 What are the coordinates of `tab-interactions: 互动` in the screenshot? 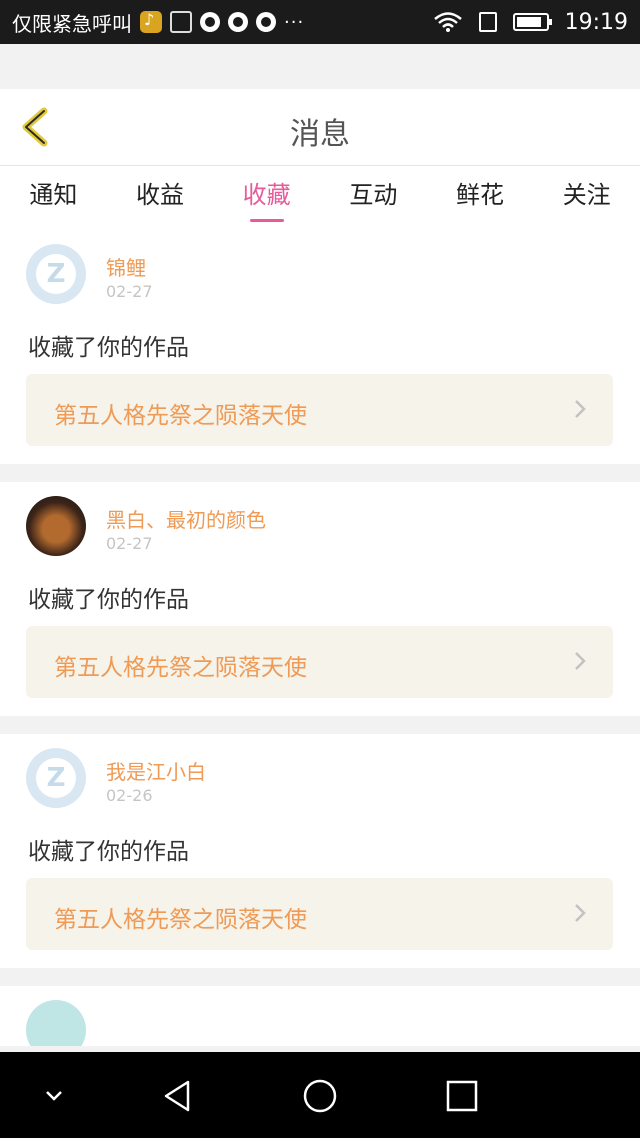 It's located at (373, 198).